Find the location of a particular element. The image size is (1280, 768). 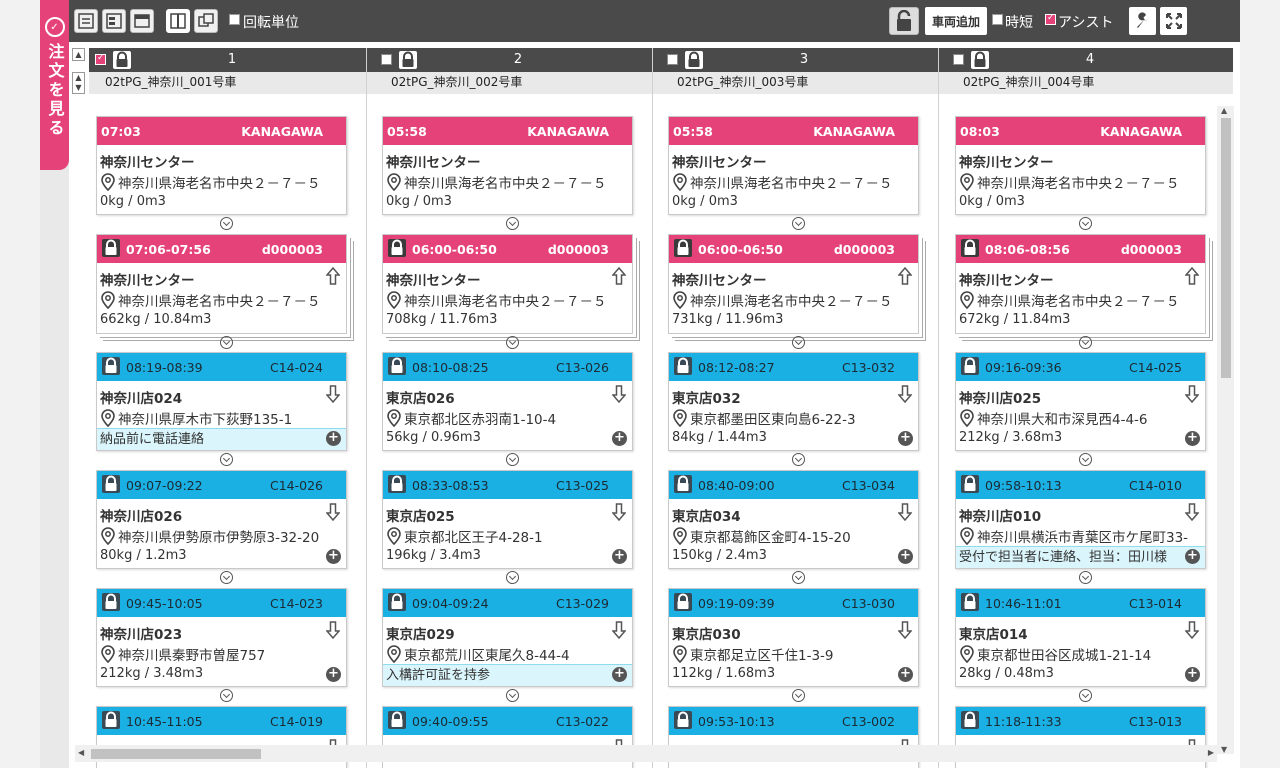

scroll-down-arrow: ▼ is located at coordinates (1224, 749).